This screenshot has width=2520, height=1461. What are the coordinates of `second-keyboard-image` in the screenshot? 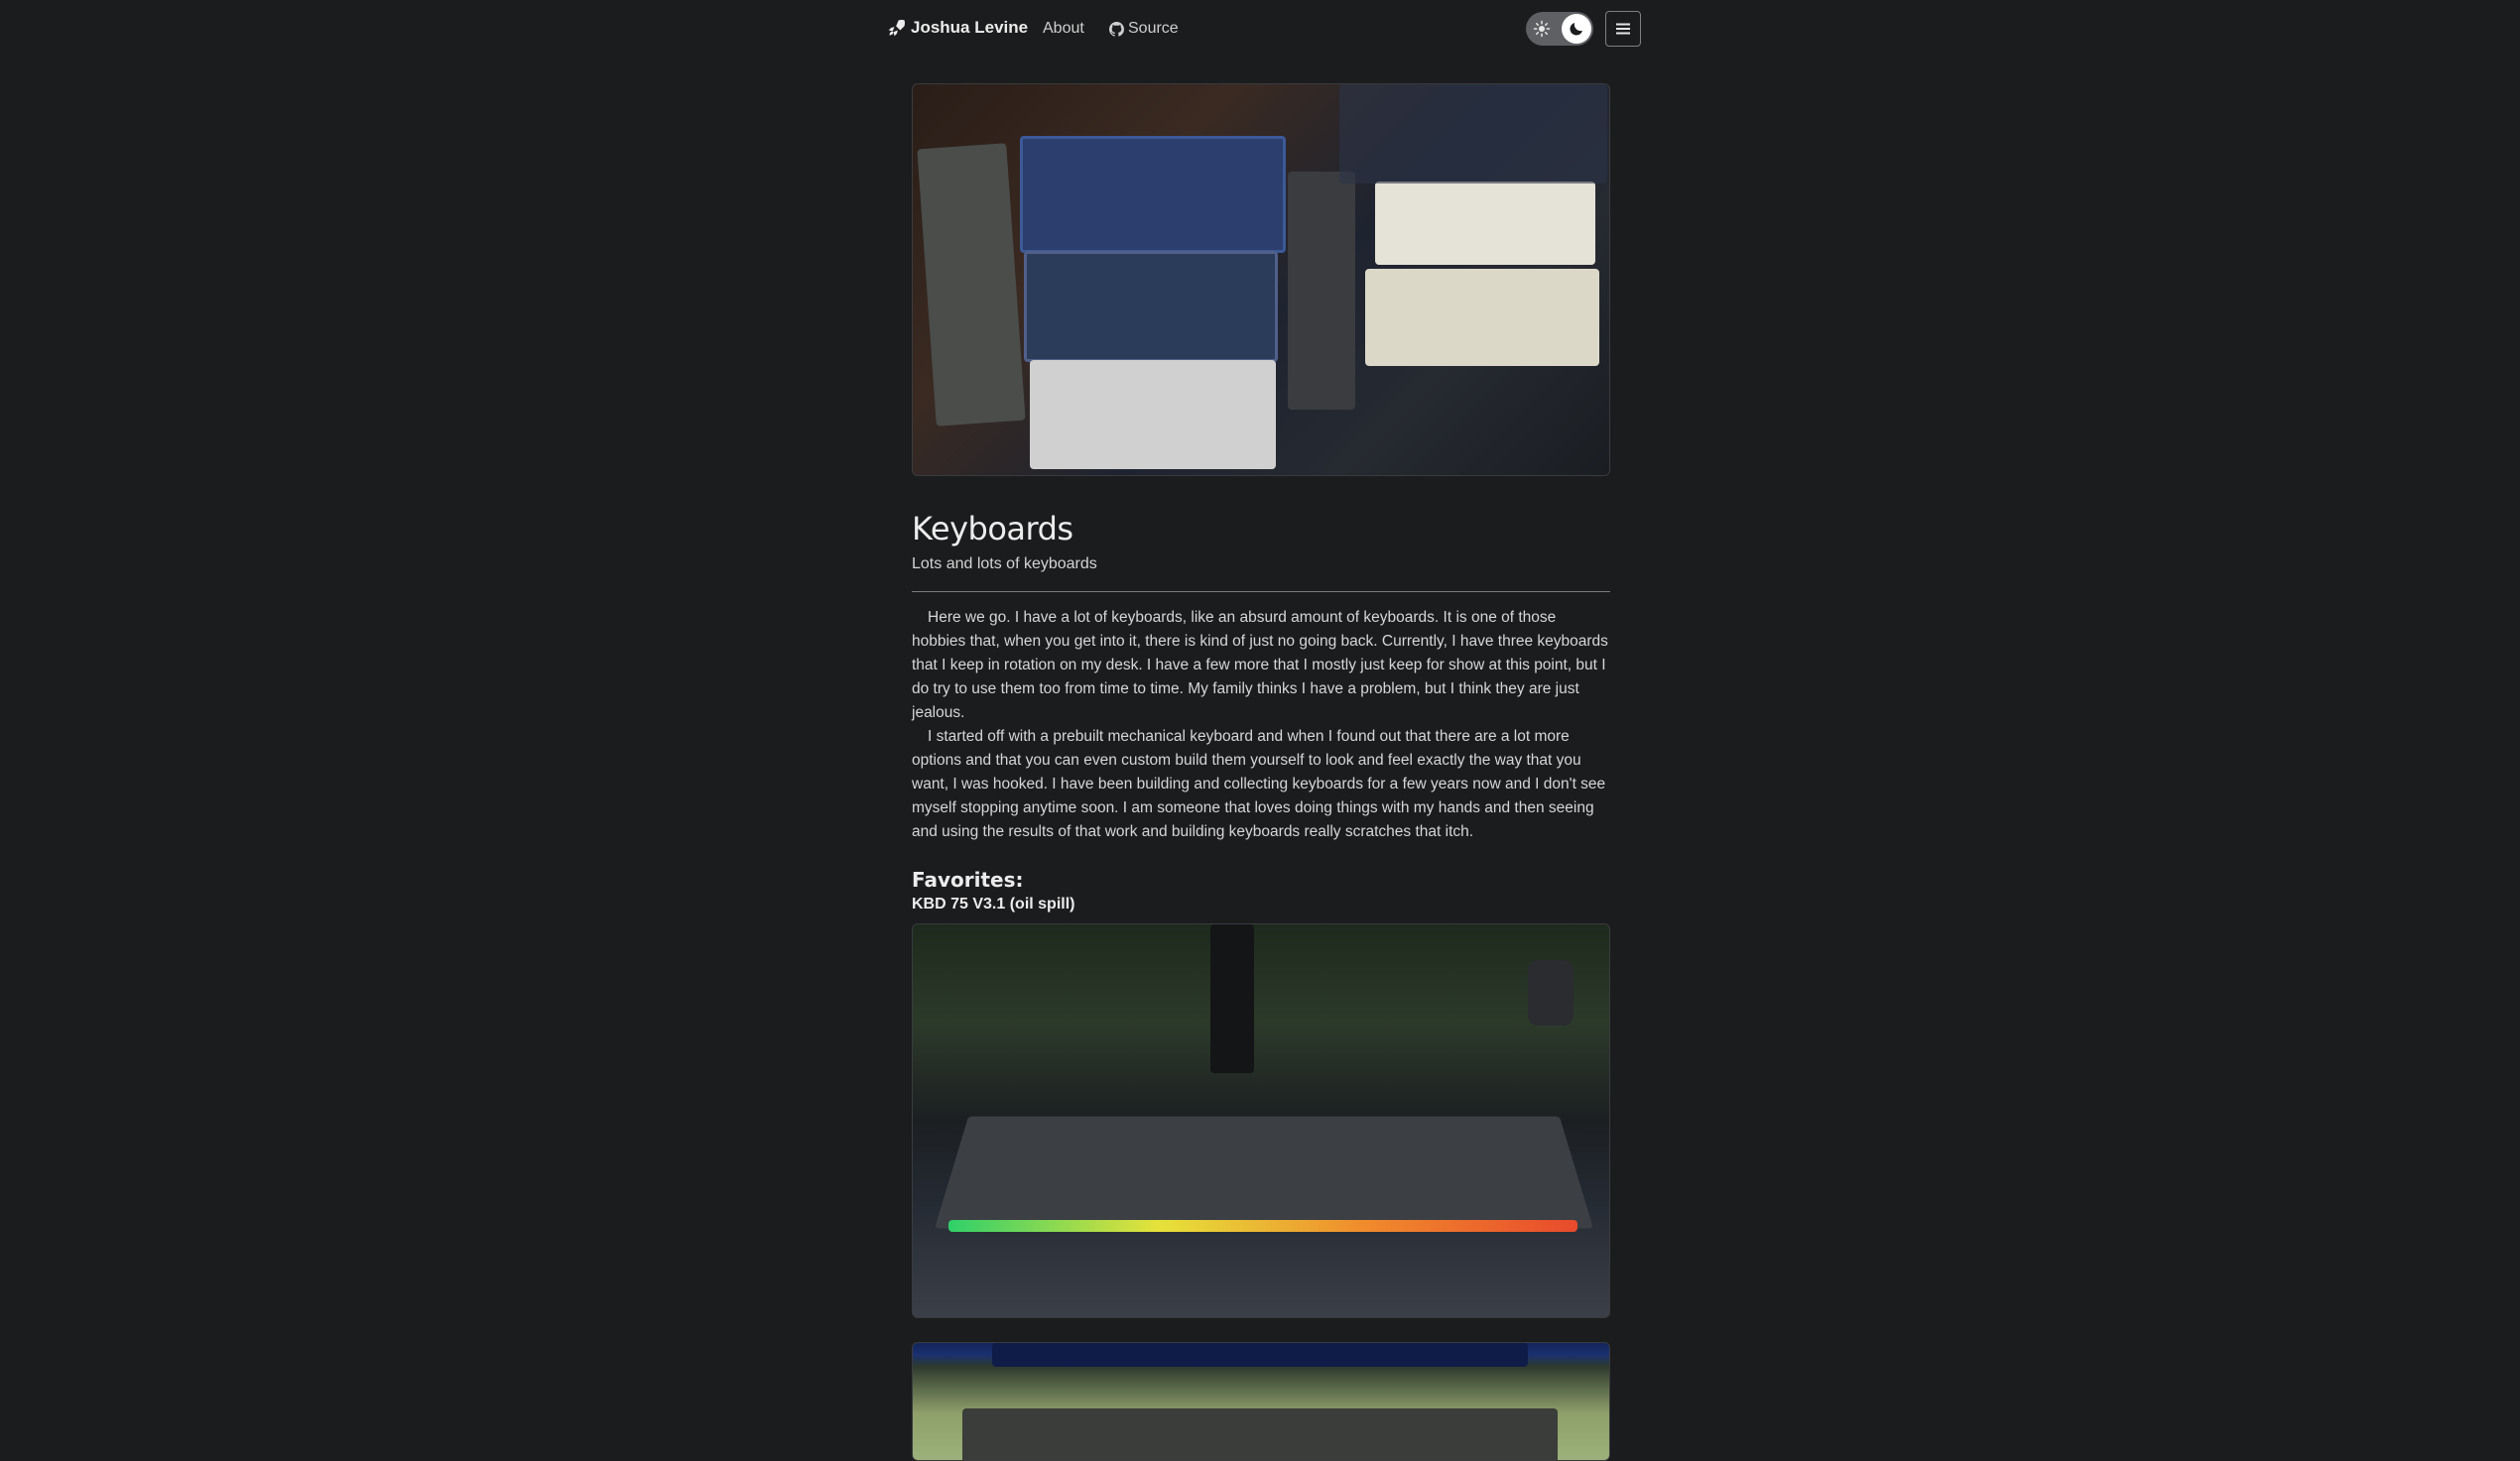 It's located at (1261, 1401).